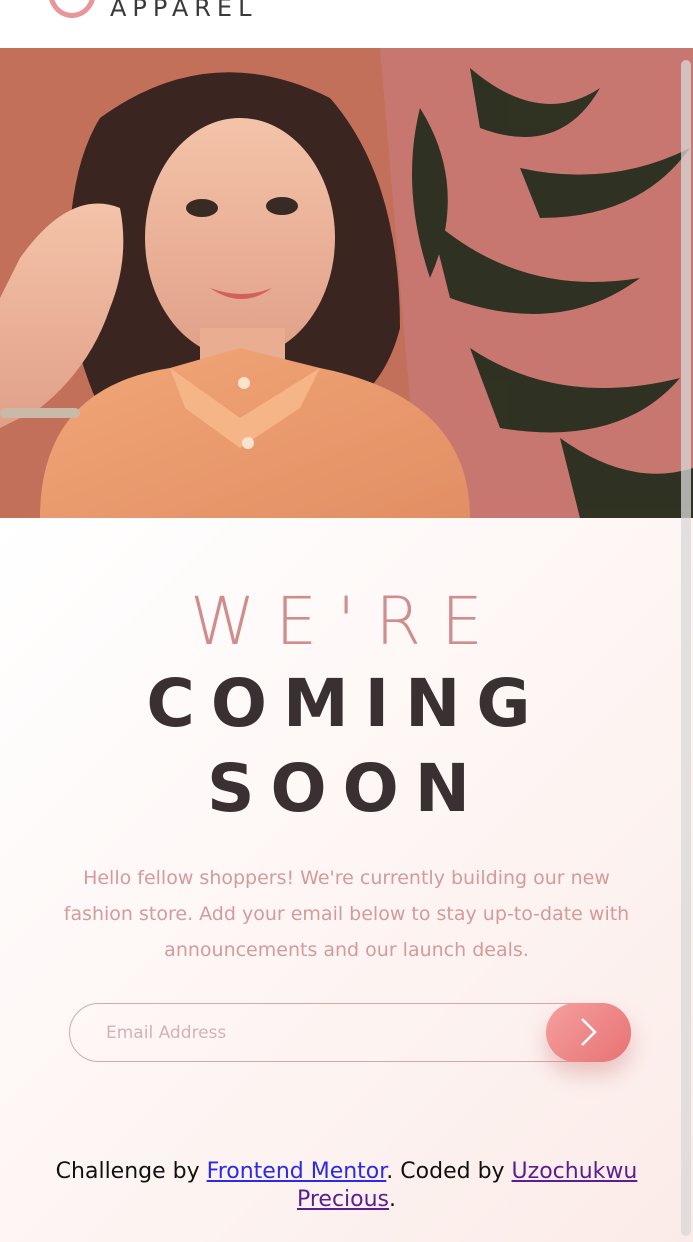 The height and width of the screenshot is (1242, 693). What do you see at coordinates (346, 621) in the screenshot?
I see `heading-line-were: WE'RE` at bounding box center [346, 621].